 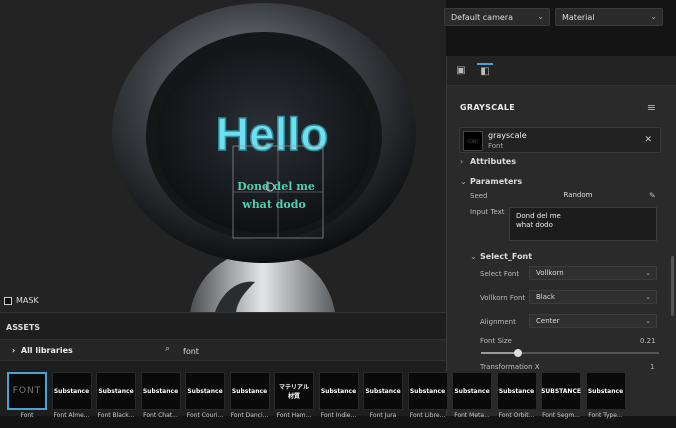 I want to click on slider-fill, so click(x=500, y=353).